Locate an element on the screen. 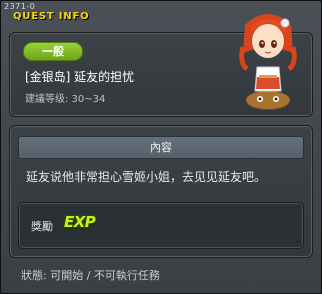  quest-recommended-level: 建議等级: 30~34 is located at coordinates (65, 99).